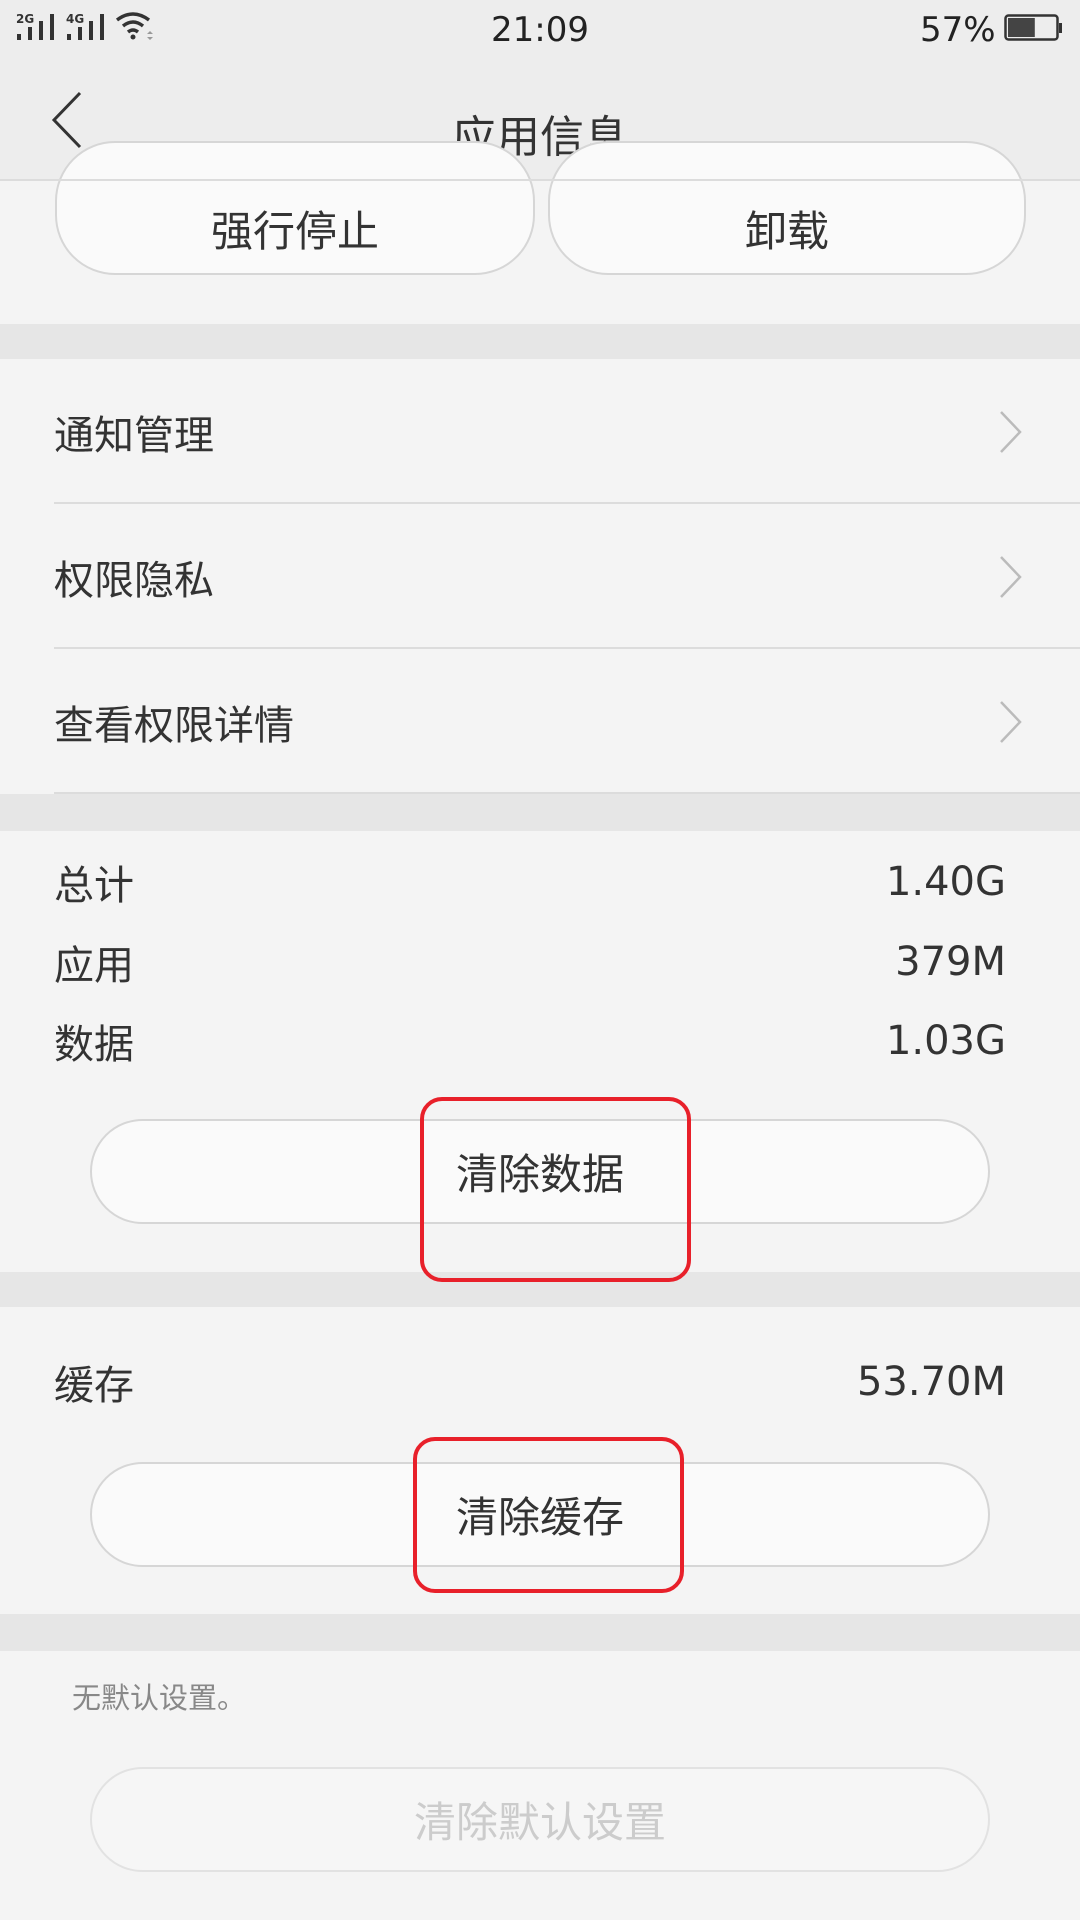  What do you see at coordinates (295, 208) in the screenshot?
I see `force-stop-button: 强行停止` at bounding box center [295, 208].